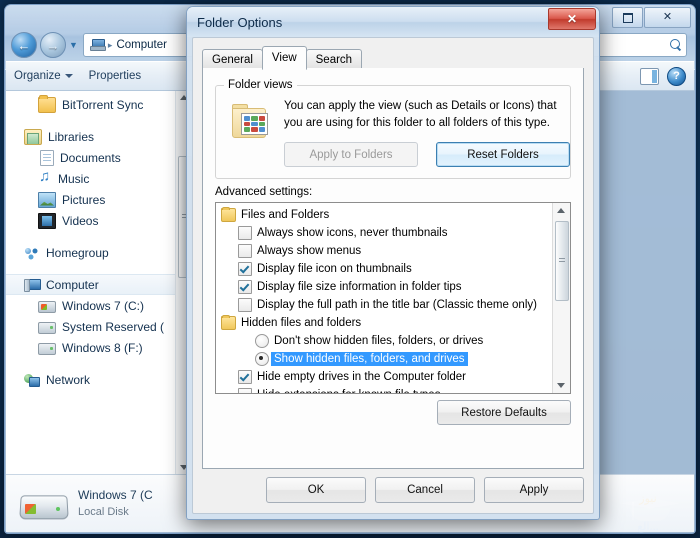 The height and width of the screenshot is (538, 700). I want to click on dialog-close-button: ✕, so click(572, 19).